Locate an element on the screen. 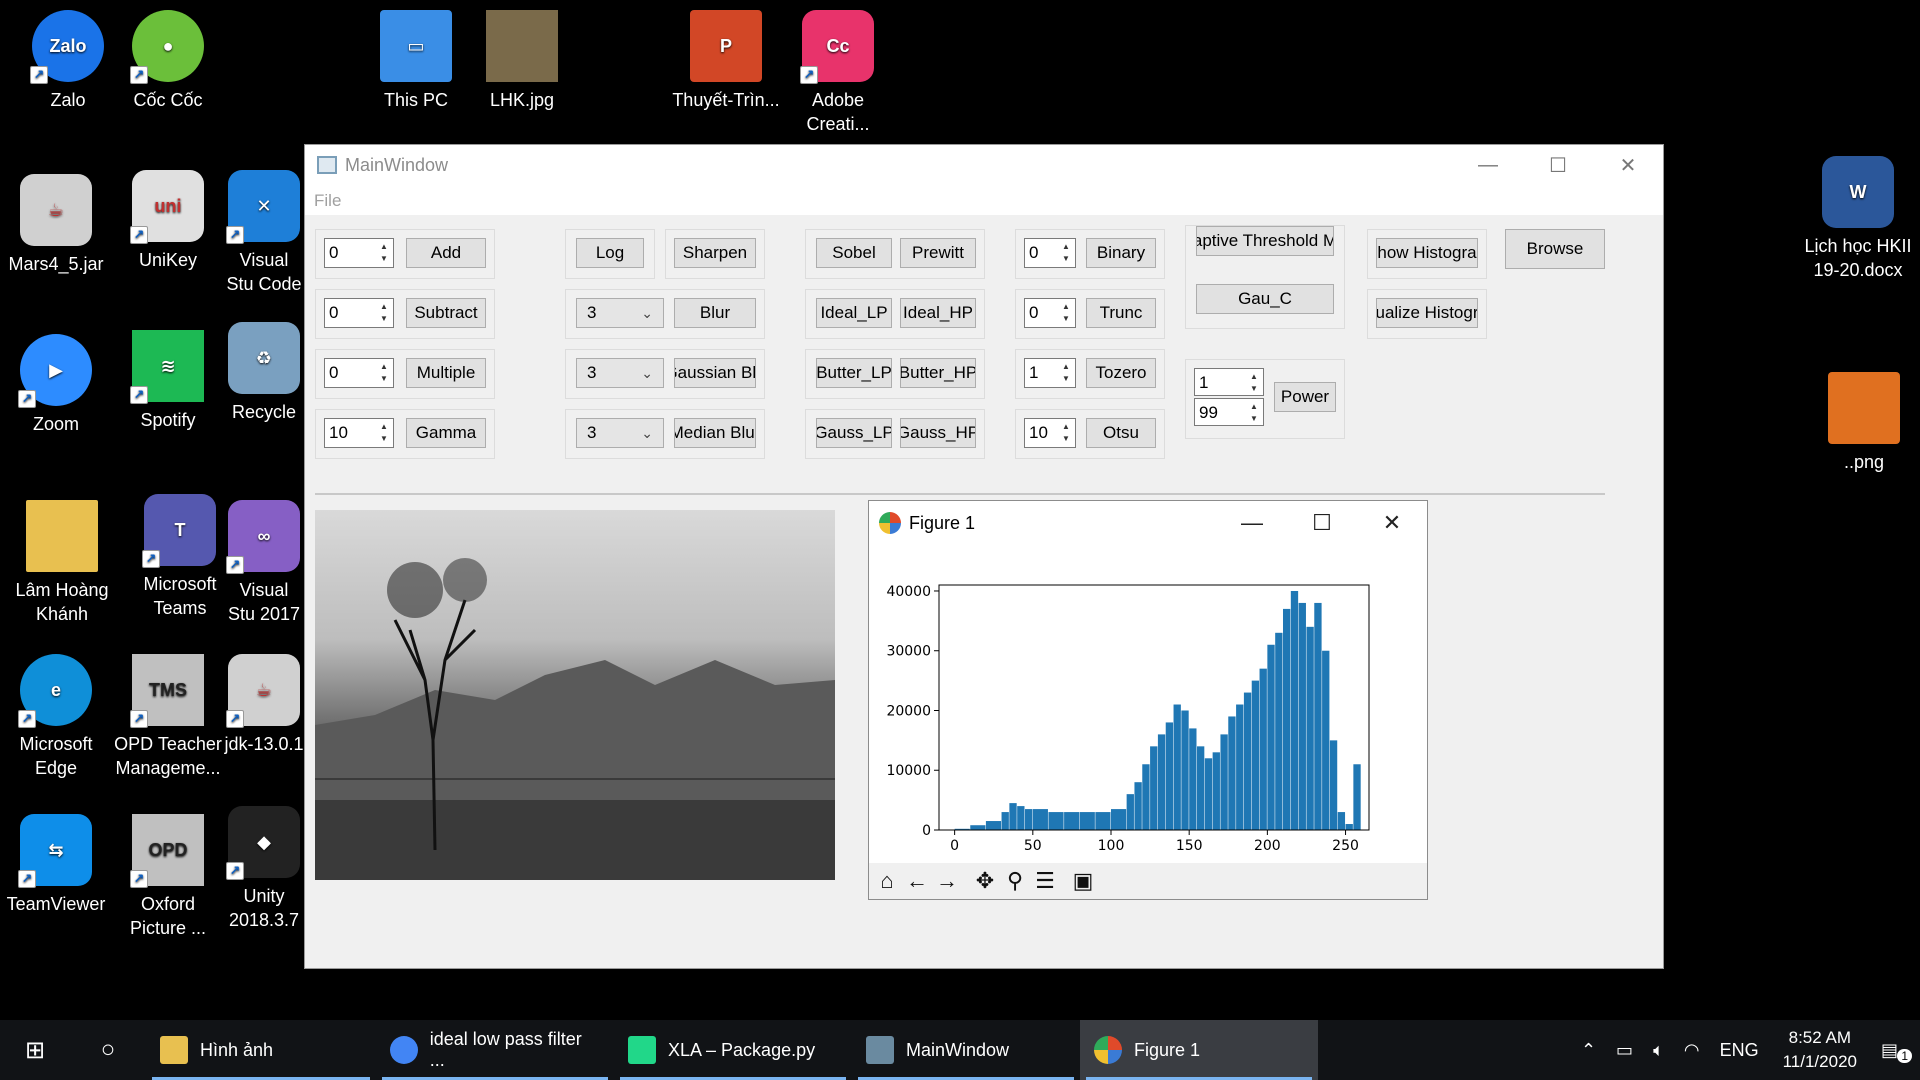 The height and width of the screenshot is (1080, 1920). desktop-icon-unity: ◆ ↗ Unity 2018.3.7 is located at coordinates (264, 869).